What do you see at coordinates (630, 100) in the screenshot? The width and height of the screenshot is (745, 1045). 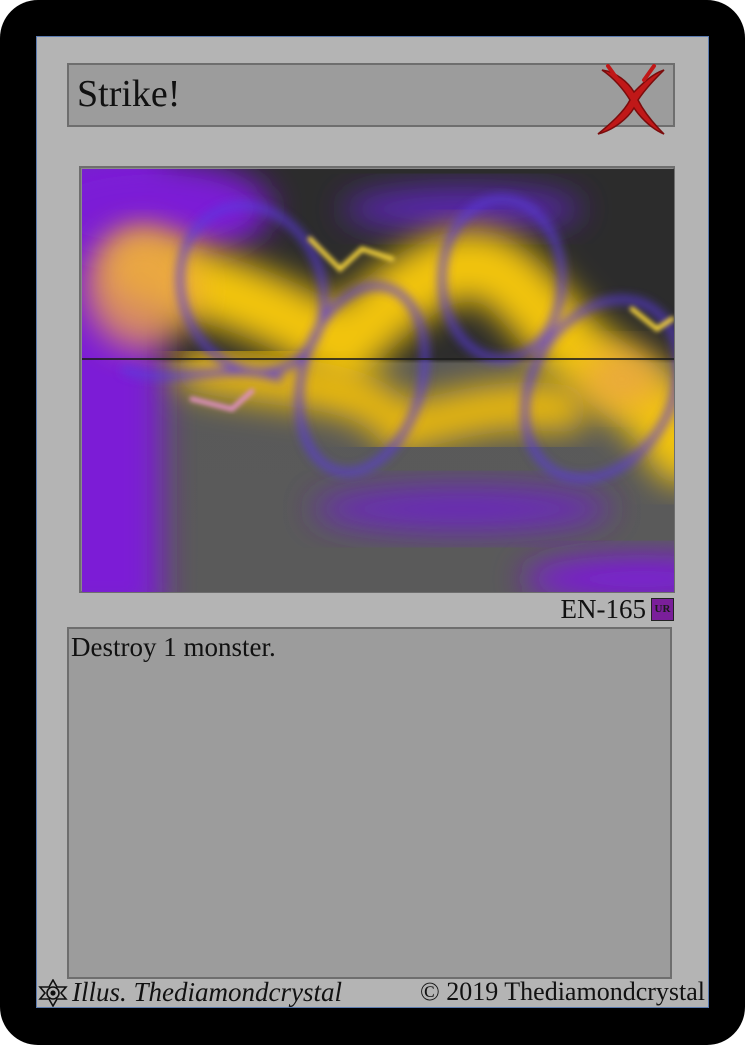 I see `red-x-icon` at bounding box center [630, 100].